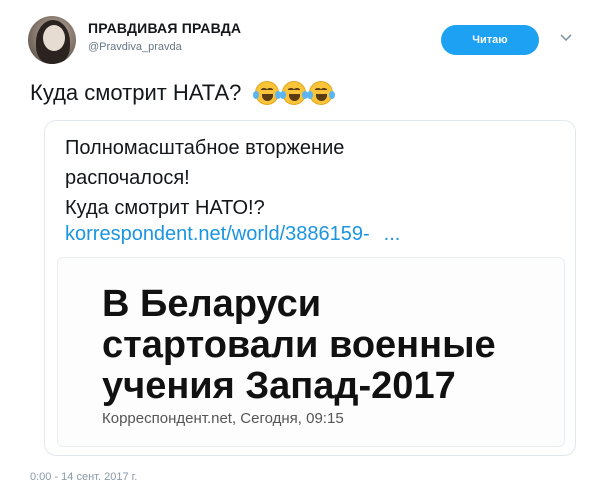 This screenshot has width=600, height=495. Describe the element at coordinates (566, 38) in the screenshot. I see `chevron-down-icon` at that location.